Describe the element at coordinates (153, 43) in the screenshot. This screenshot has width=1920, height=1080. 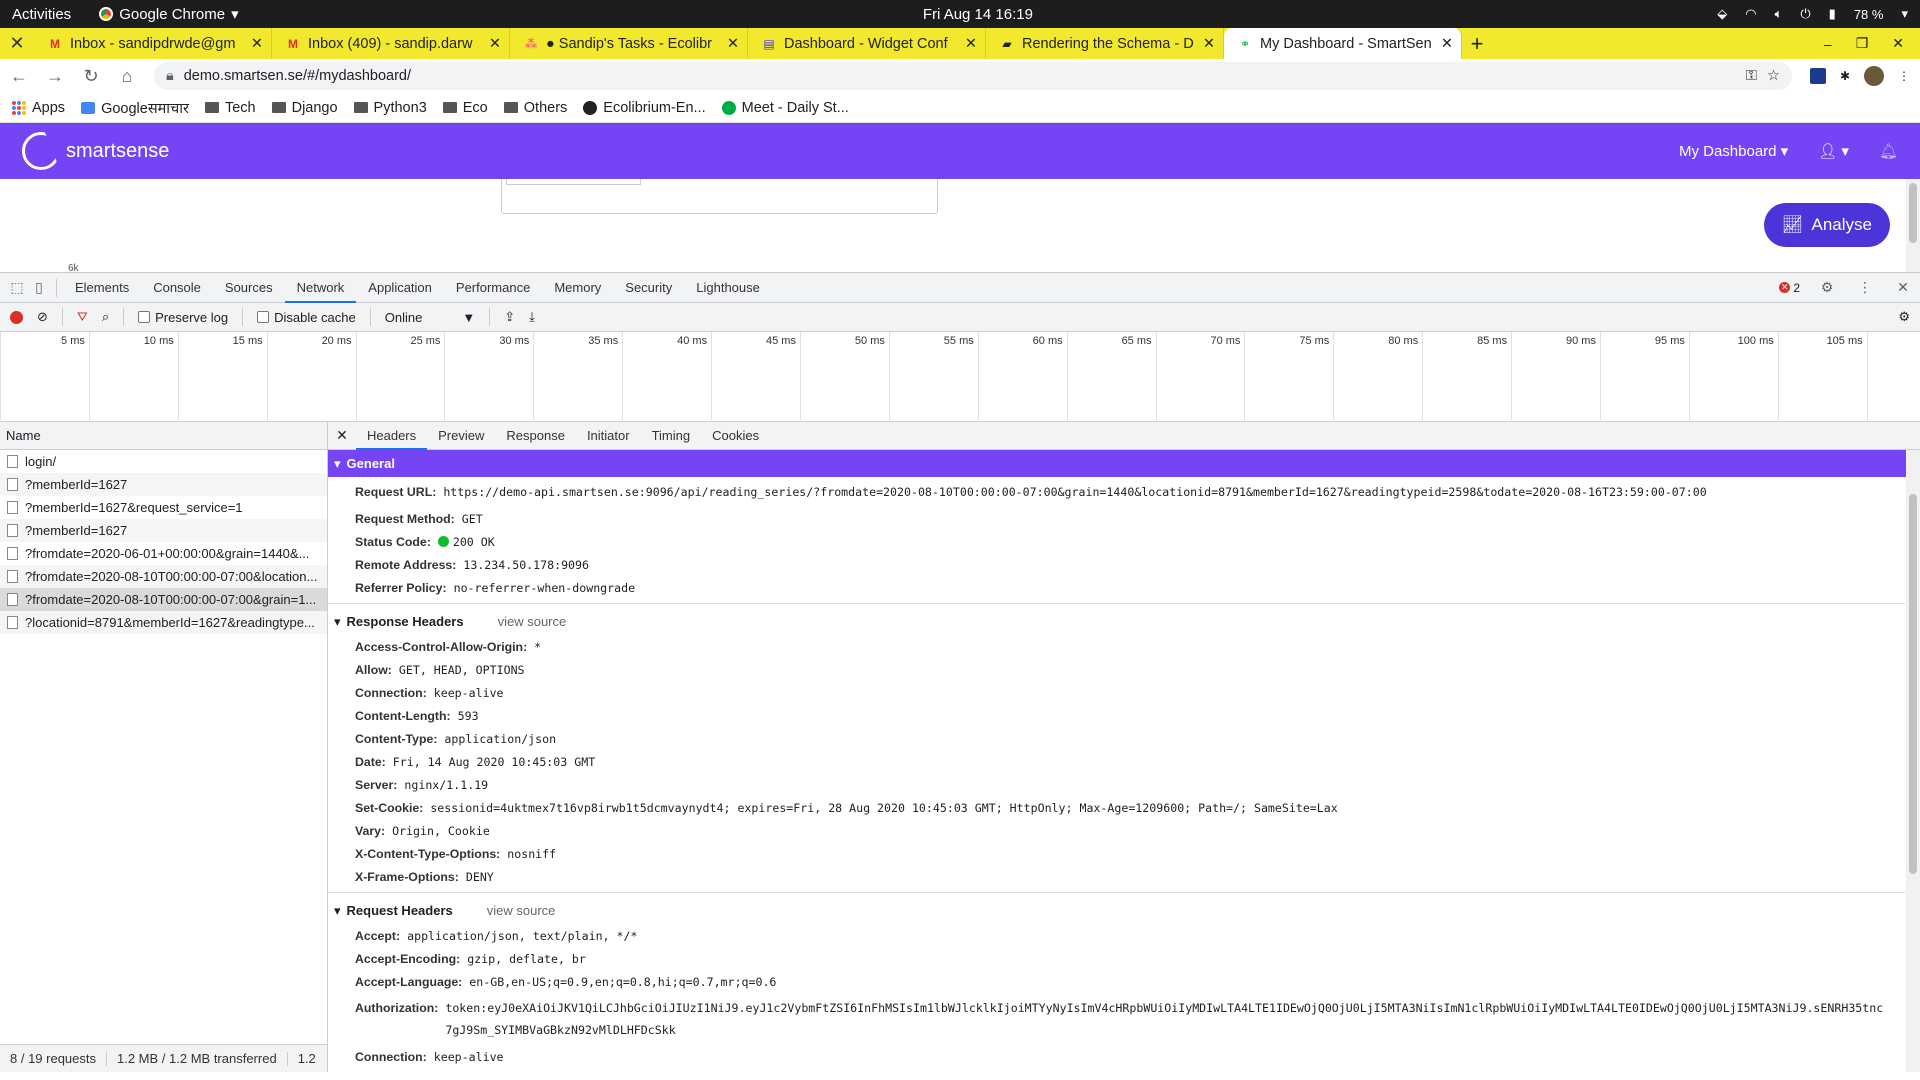
I see `browser-tab: M Inbox - sandipdrwde@gm ✕` at that location.